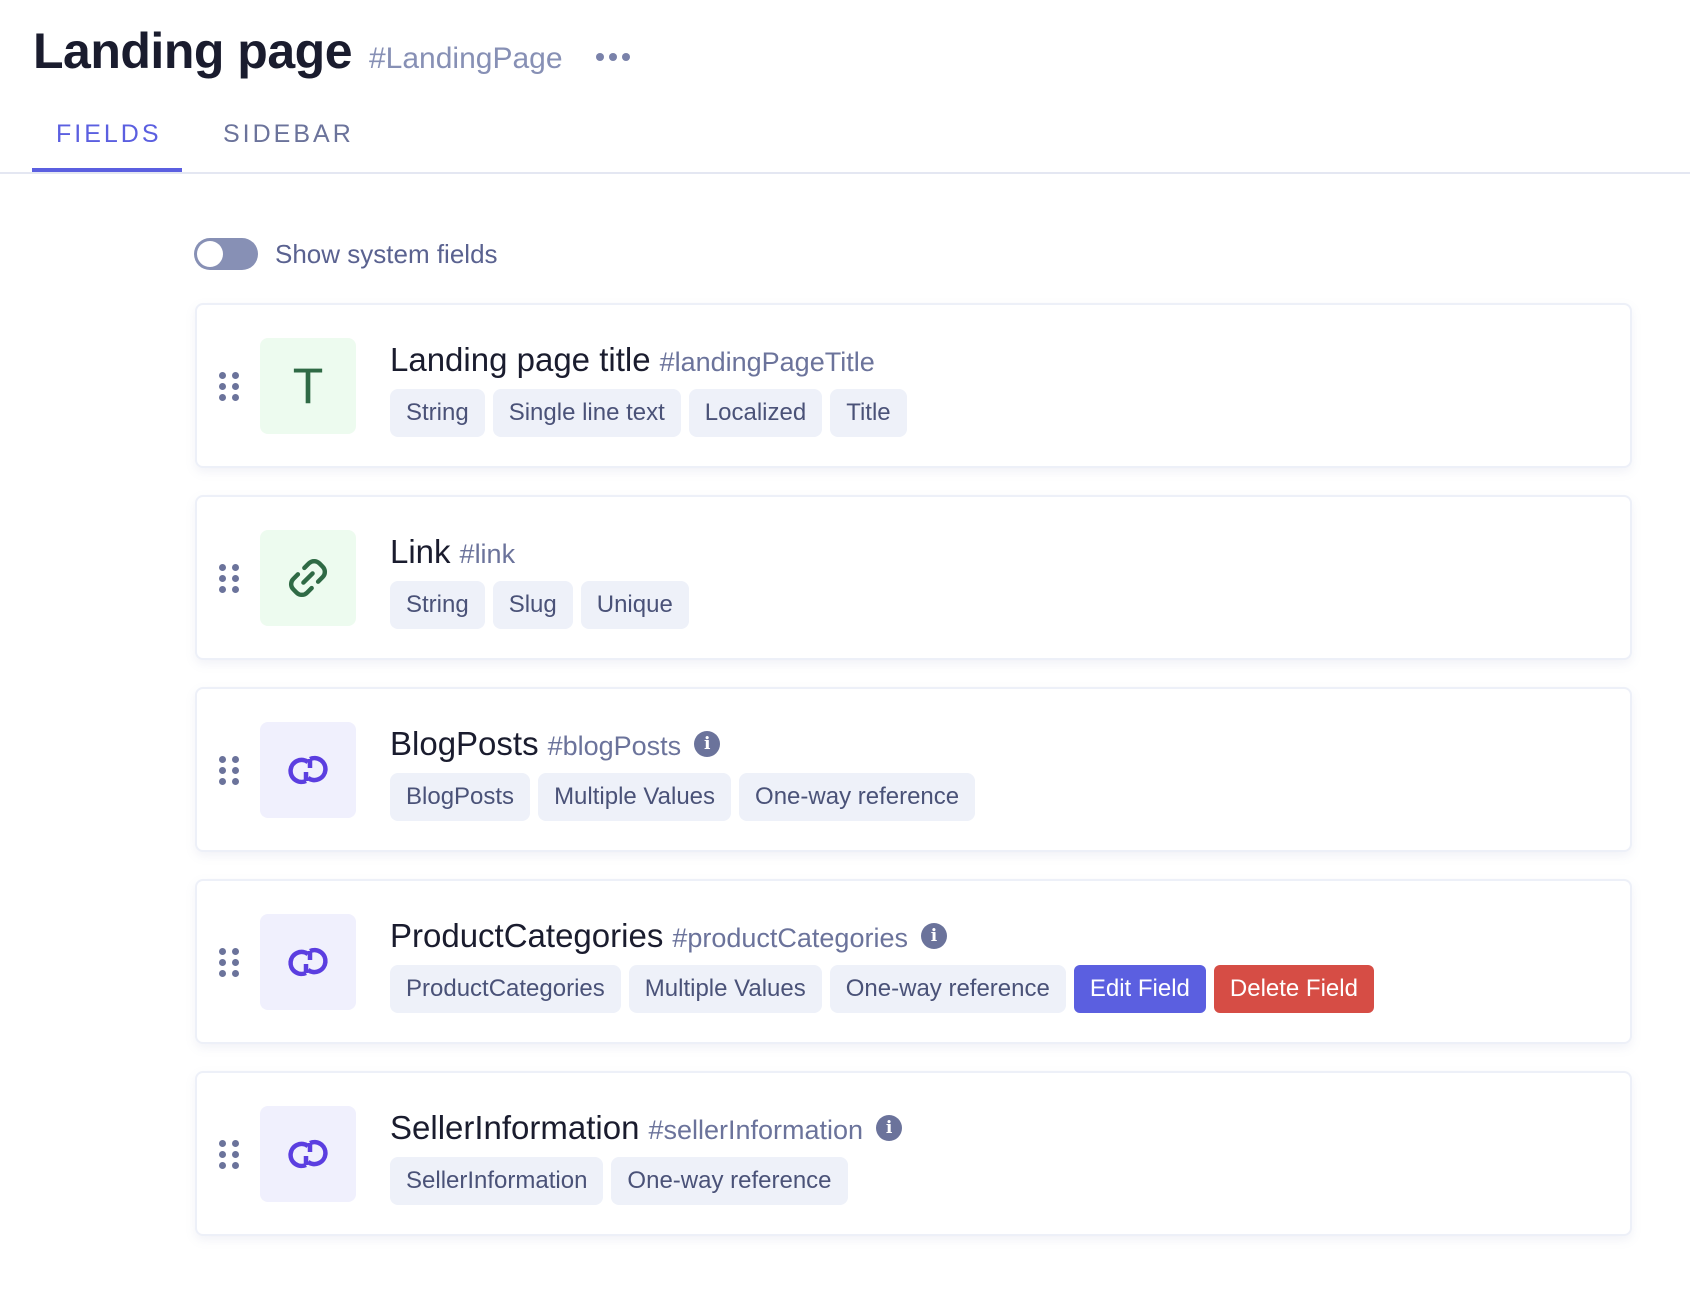 This screenshot has height=1306, width=1690. What do you see at coordinates (107, 146) in the screenshot?
I see `tab-fields: FIELDS` at bounding box center [107, 146].